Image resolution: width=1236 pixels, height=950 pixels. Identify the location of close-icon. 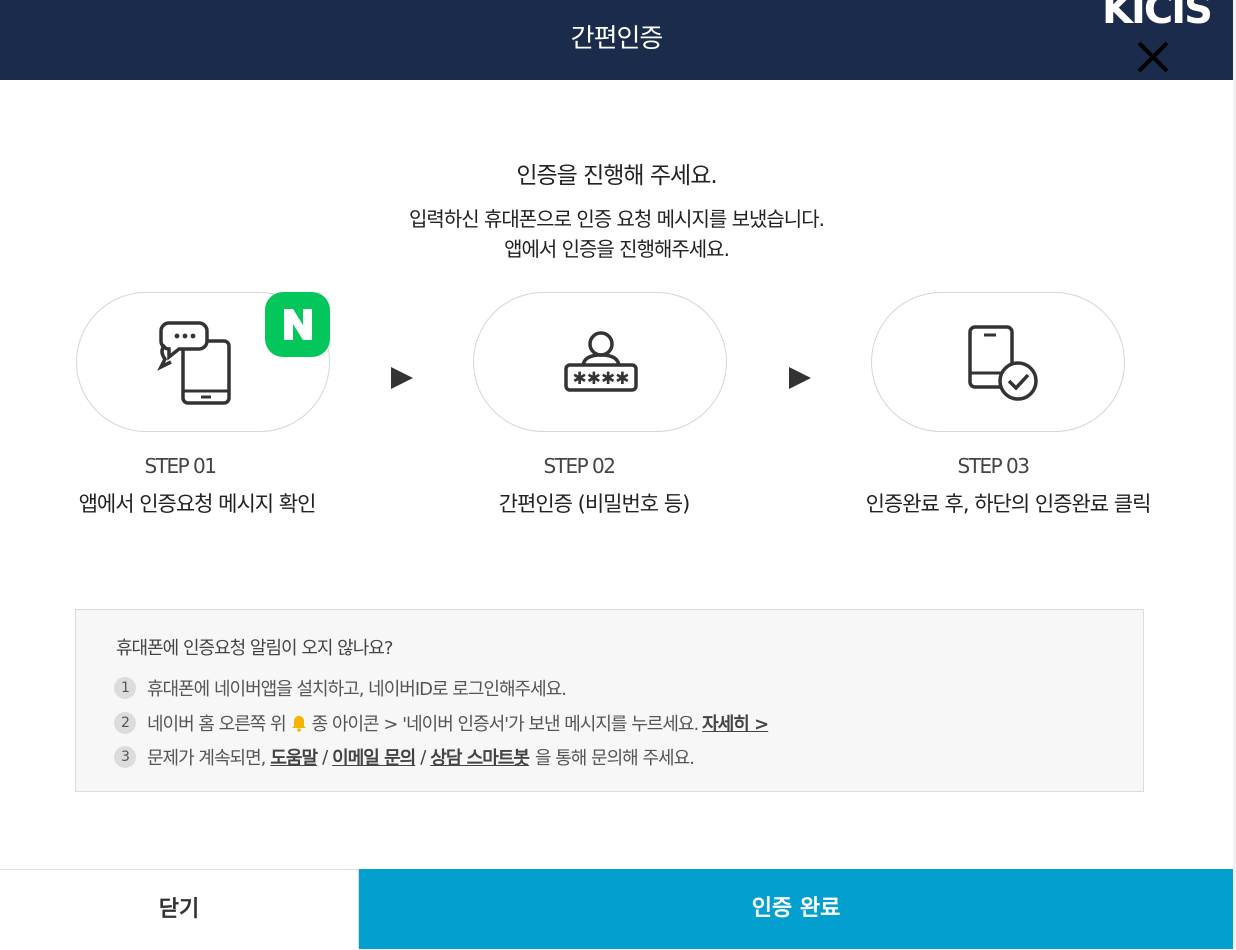
(1153, 57).